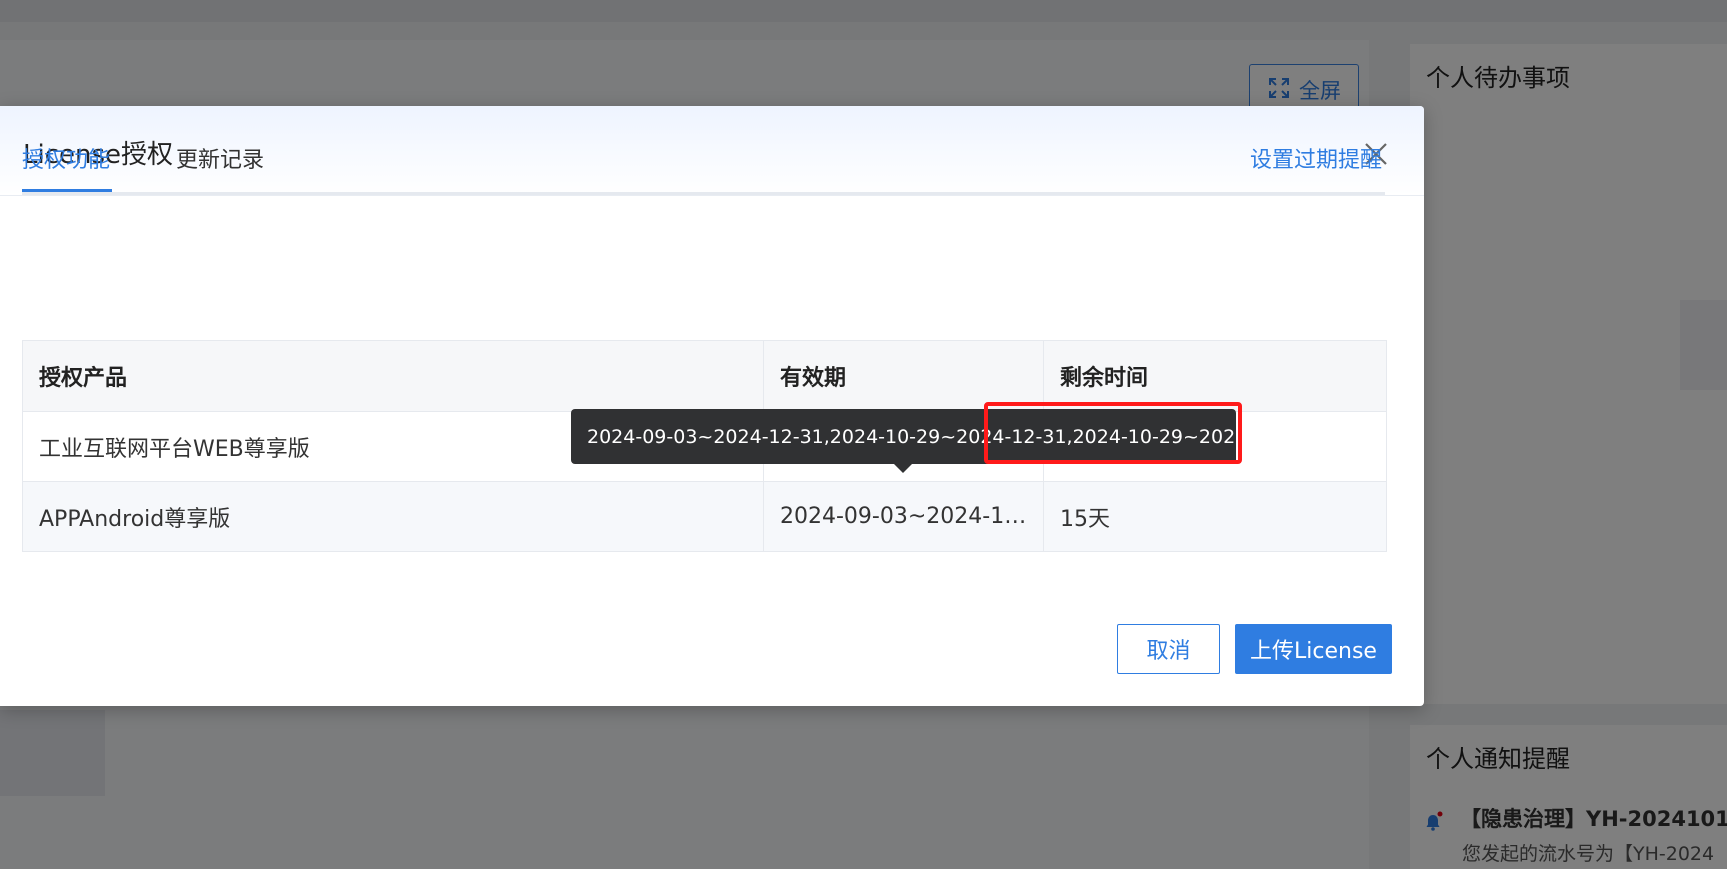 This screenshot has width=1727, height=869. I want to click on column-header-product: 授权产品, so click(393, 376).